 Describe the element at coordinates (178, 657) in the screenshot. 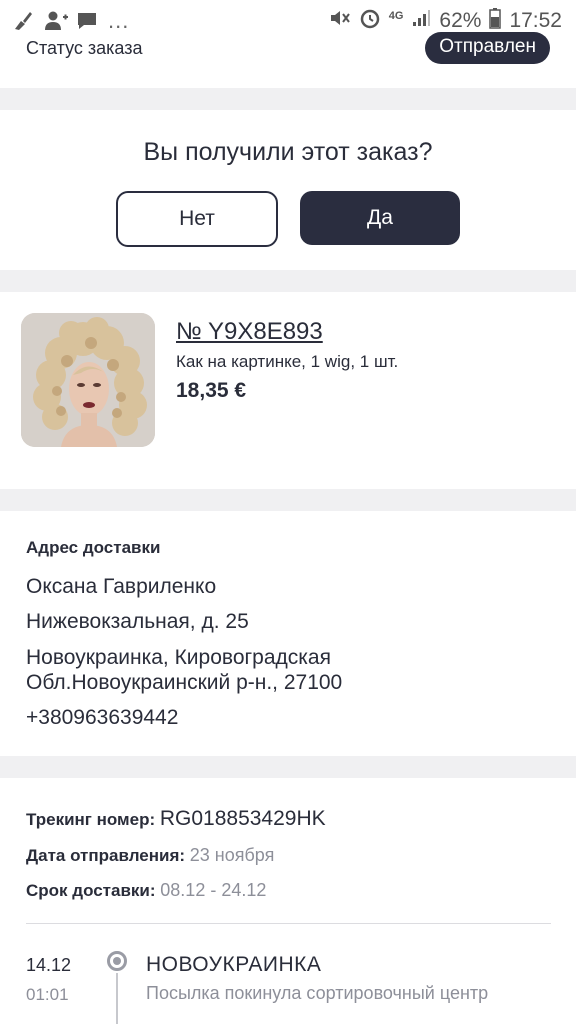

I see `address-city-line1: Новоукраинка, Кировоградская` at that location.